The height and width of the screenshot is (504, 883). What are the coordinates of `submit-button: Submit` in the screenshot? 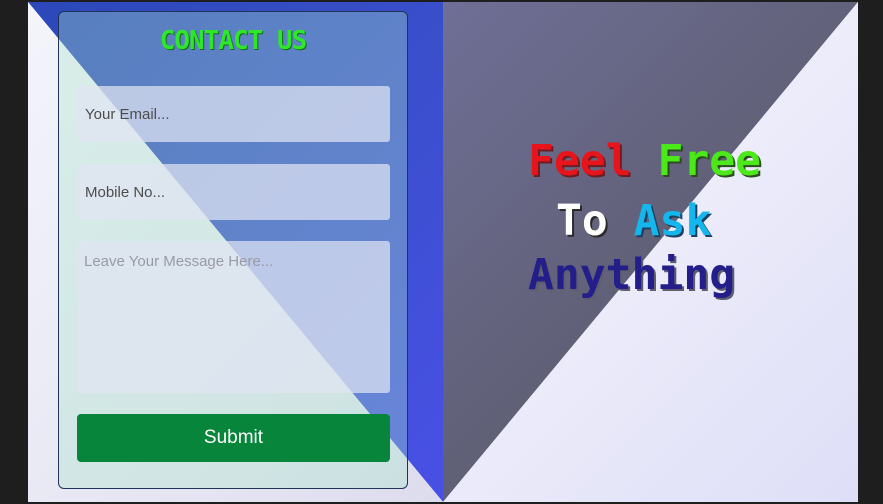 It's located at (233, 438).